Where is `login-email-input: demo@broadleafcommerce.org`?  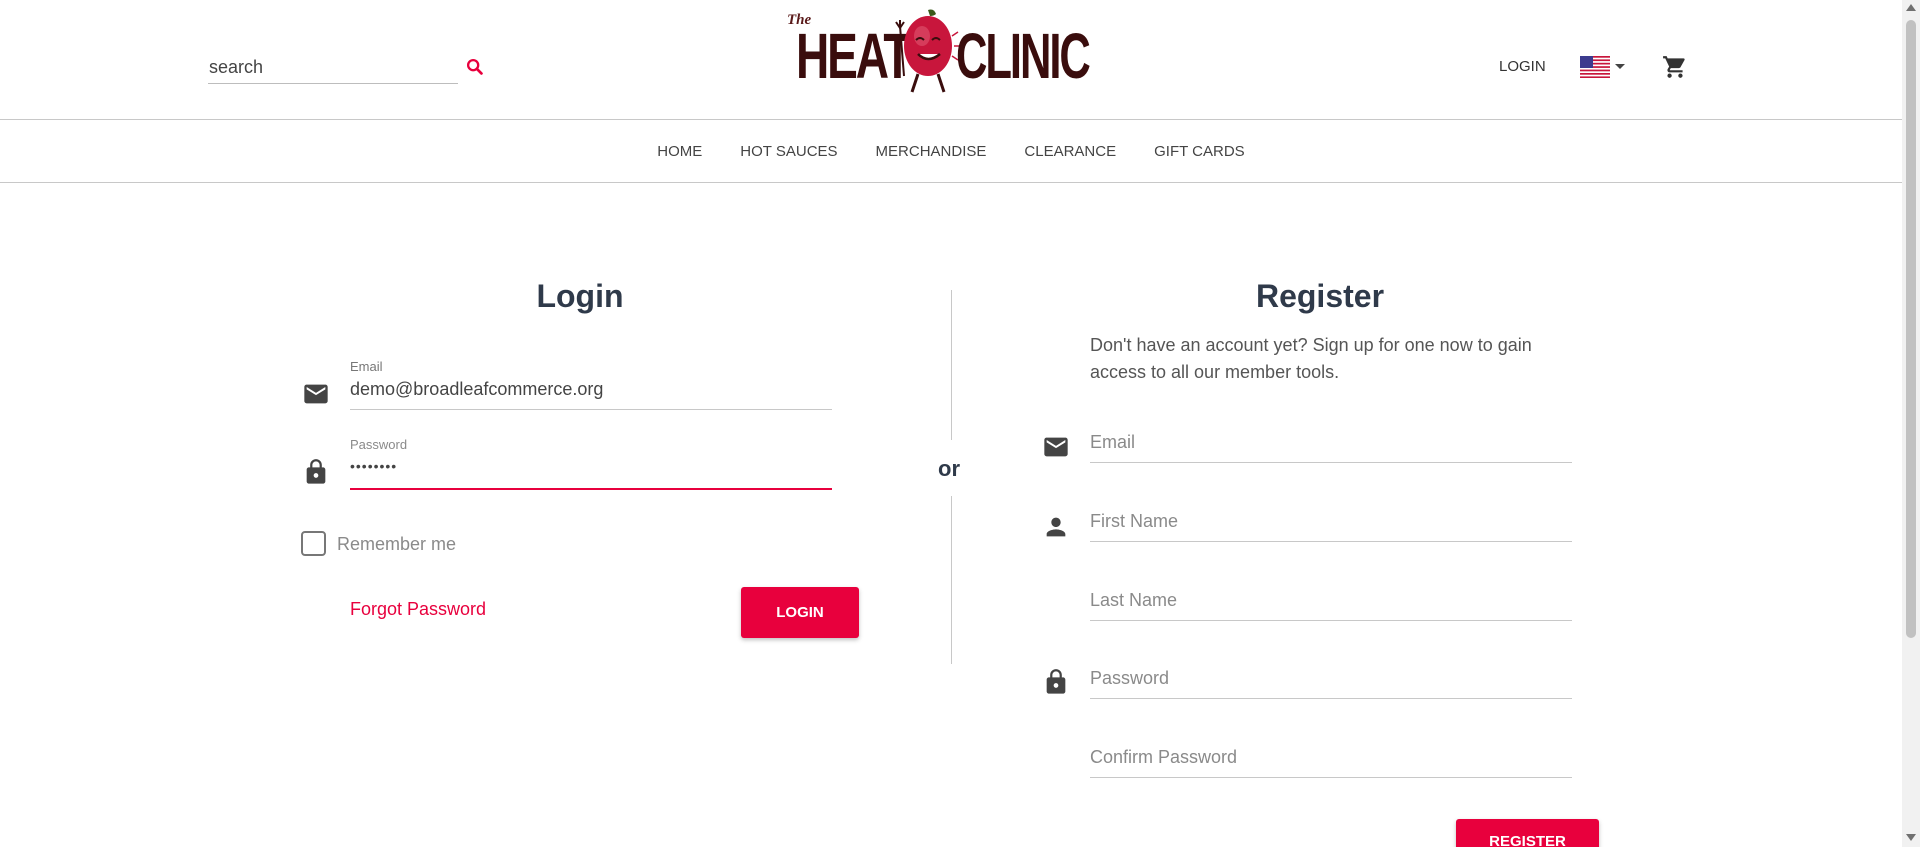 login-email-input: demo@broadleafcommerce.org is located at coordinates (476, 389).